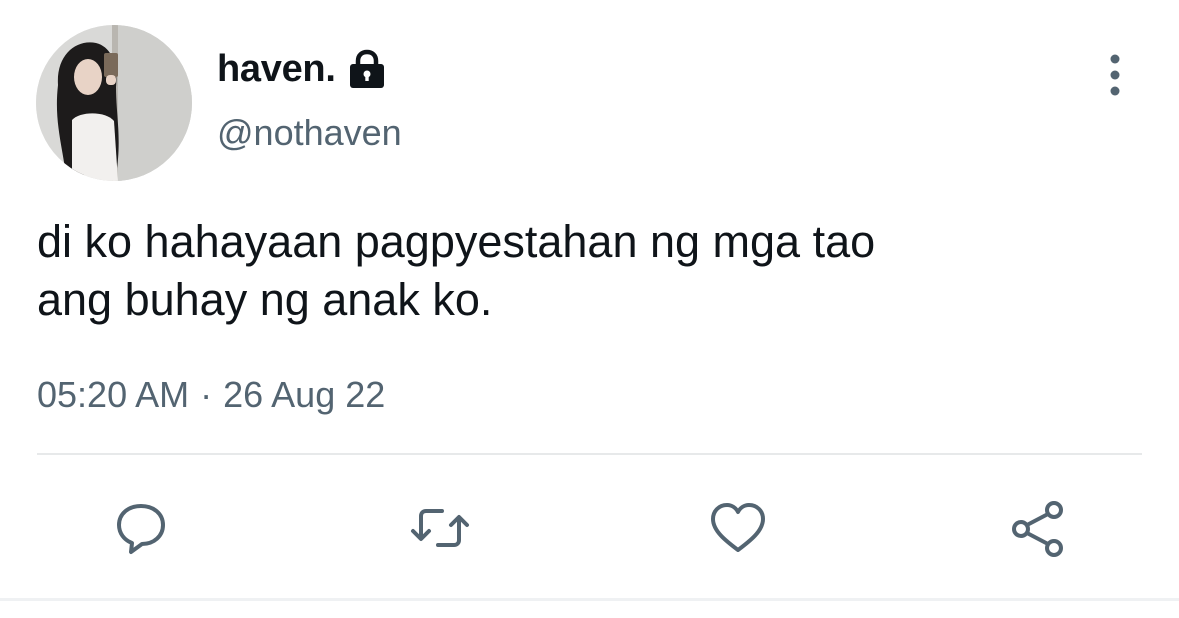 The width and height of the screenshot is (1179, 618). I want to click on reply-icon, so click(141, 529).